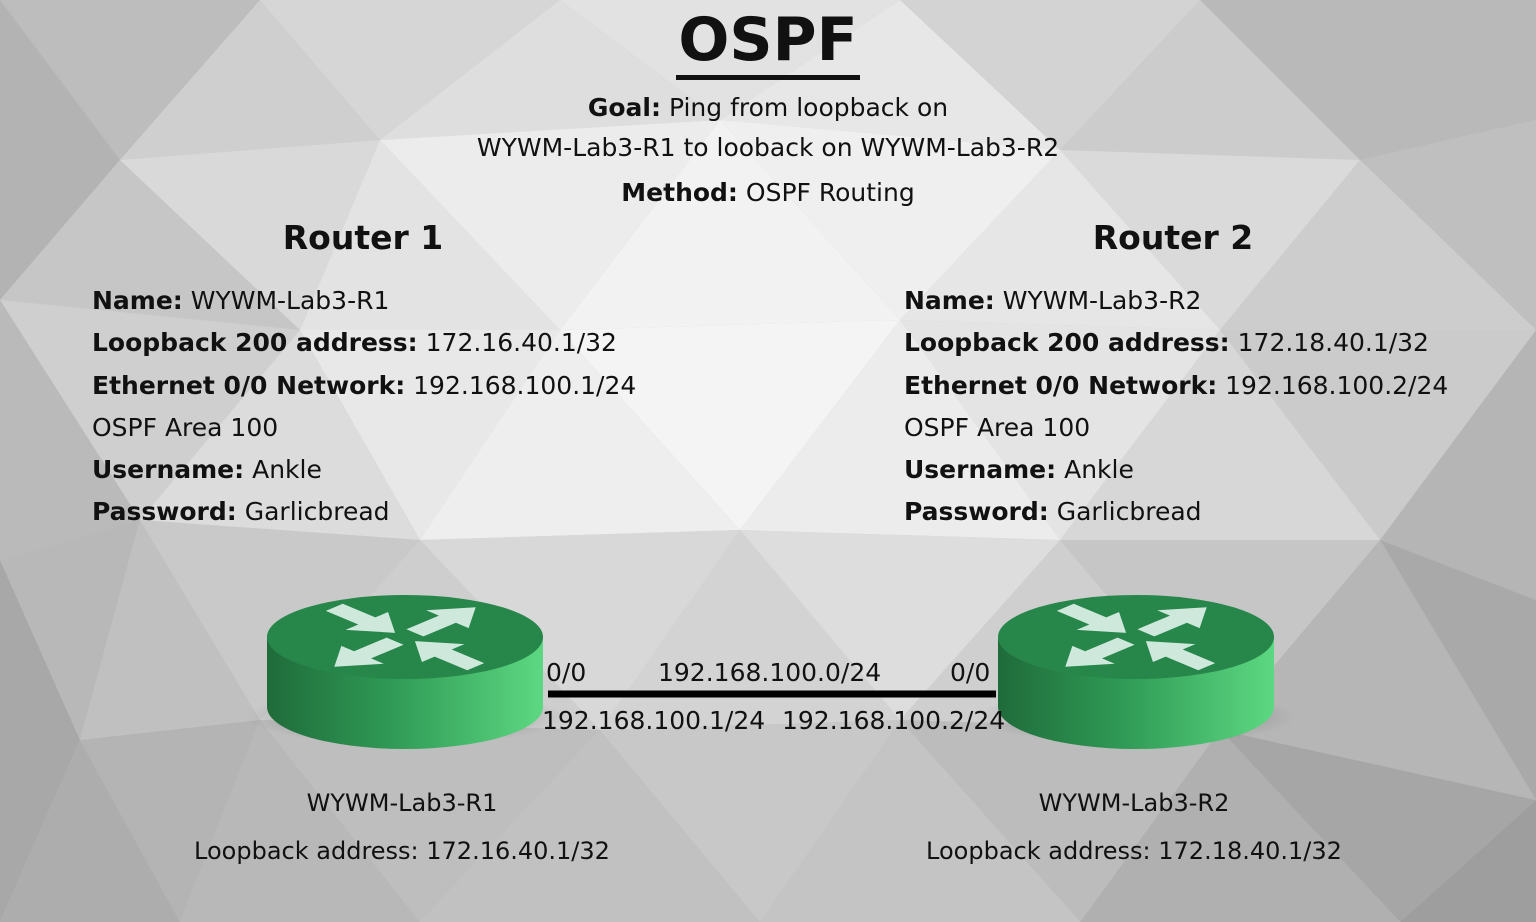  Describe the element at coordinates (402, 851) in the screenshot. I see `router-1-caption-loopback: Loopback address: 172.16.40.1/32` at that location.